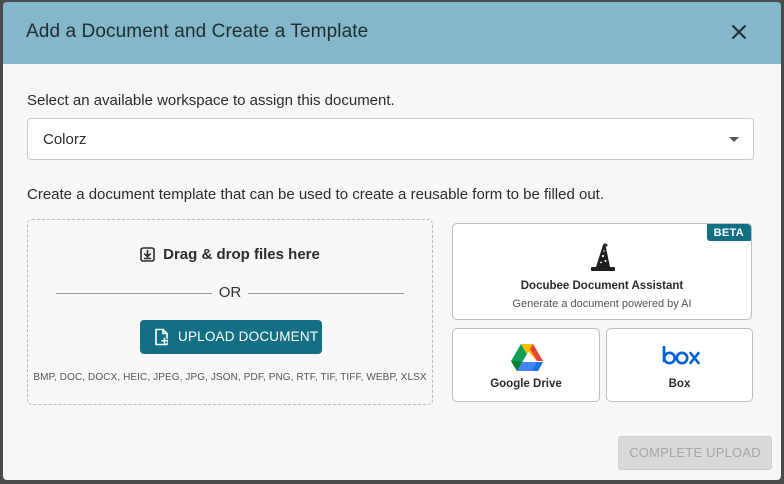 This screenshot has height=484, width=784. I want to click on google-drive-card: Google Drive, so click(526, 365).